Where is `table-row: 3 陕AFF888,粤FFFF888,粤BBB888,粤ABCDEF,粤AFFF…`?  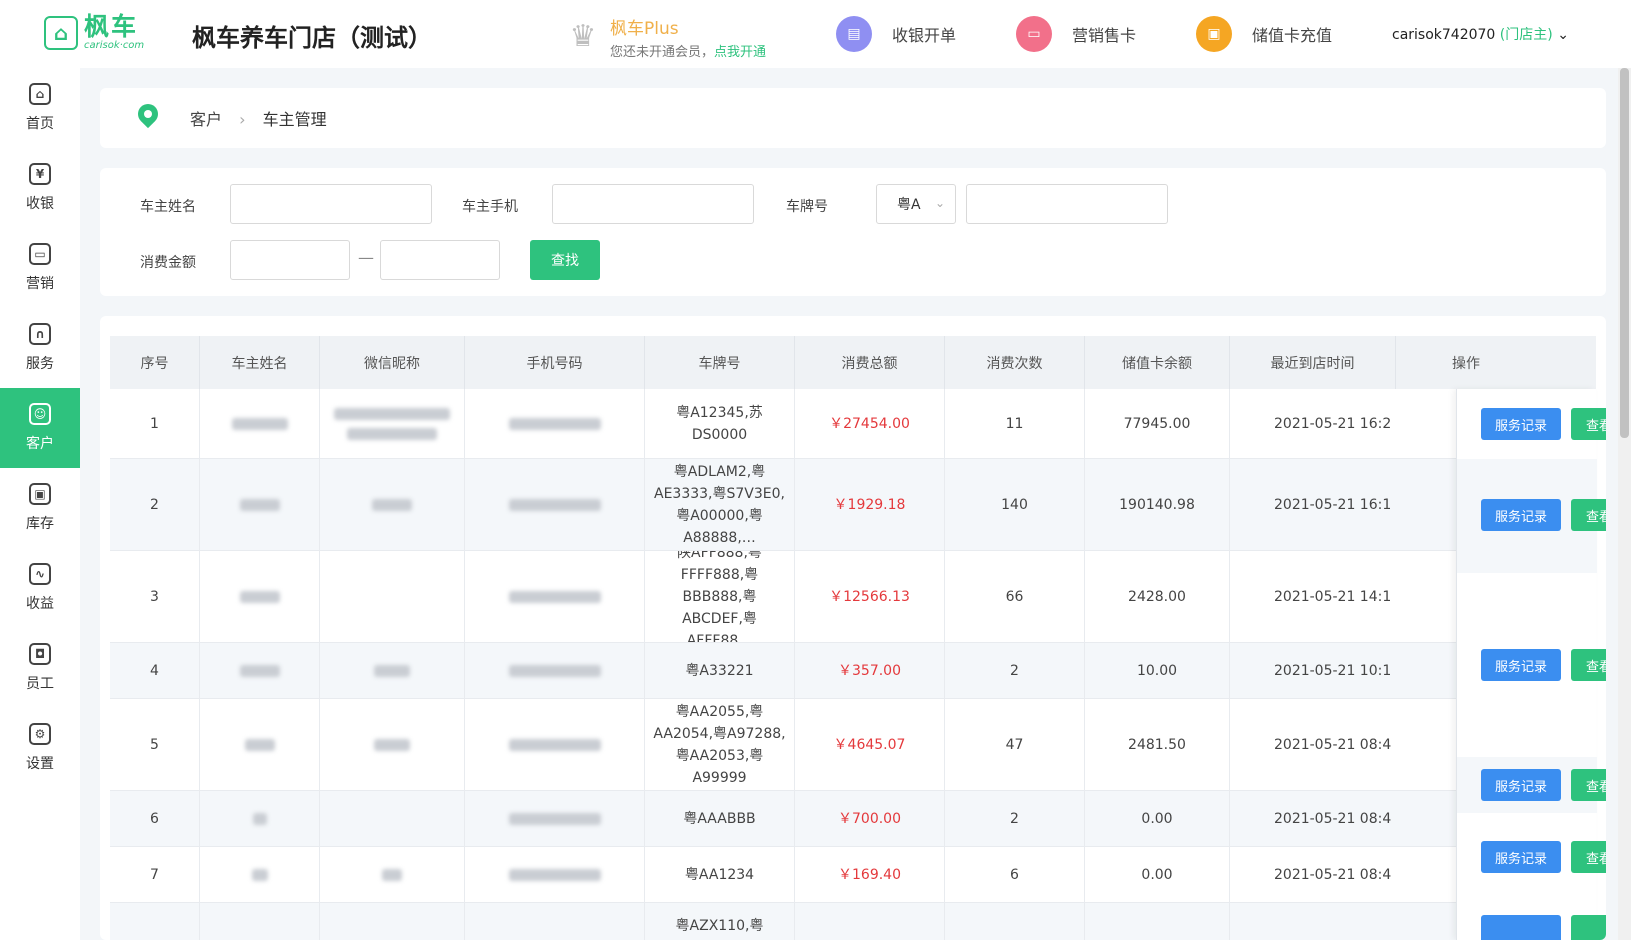
table-row: 3 陕AFF888,粤FFFF888,粤BBB888,粤ABCDEF,粤AFFF… is located at coordinates (783, 597).